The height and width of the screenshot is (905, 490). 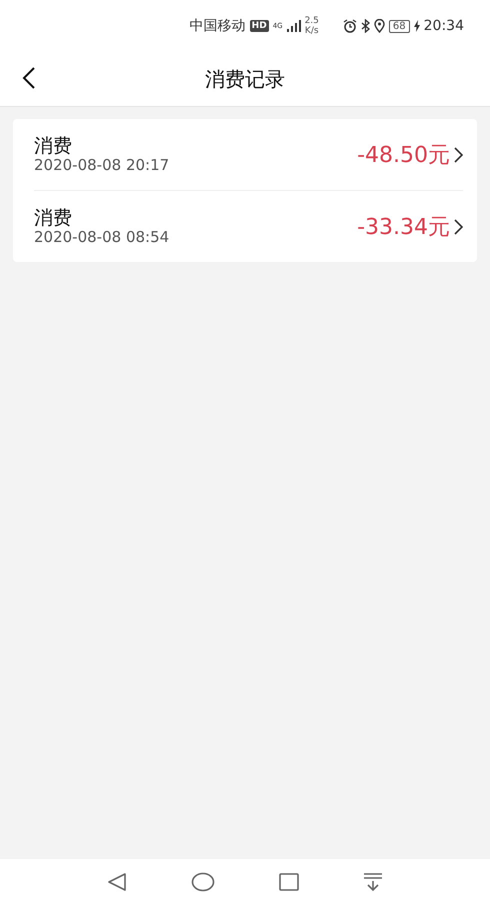 I want to click on speed-value: 2.5, so click(x=311, y=21).